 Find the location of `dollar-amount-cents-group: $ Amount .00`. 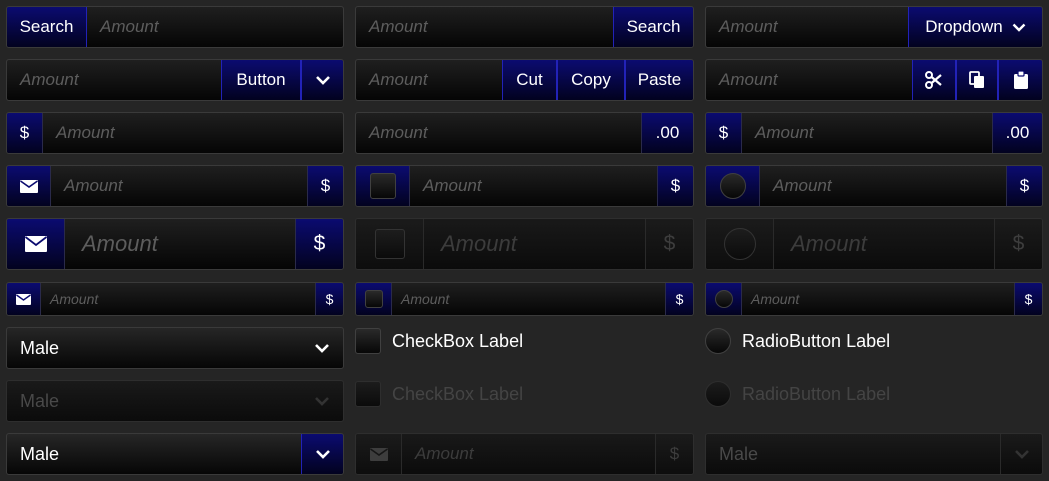

dollar-amount-cents-group: $ Amount .00 is located at coordinates (874, 133).